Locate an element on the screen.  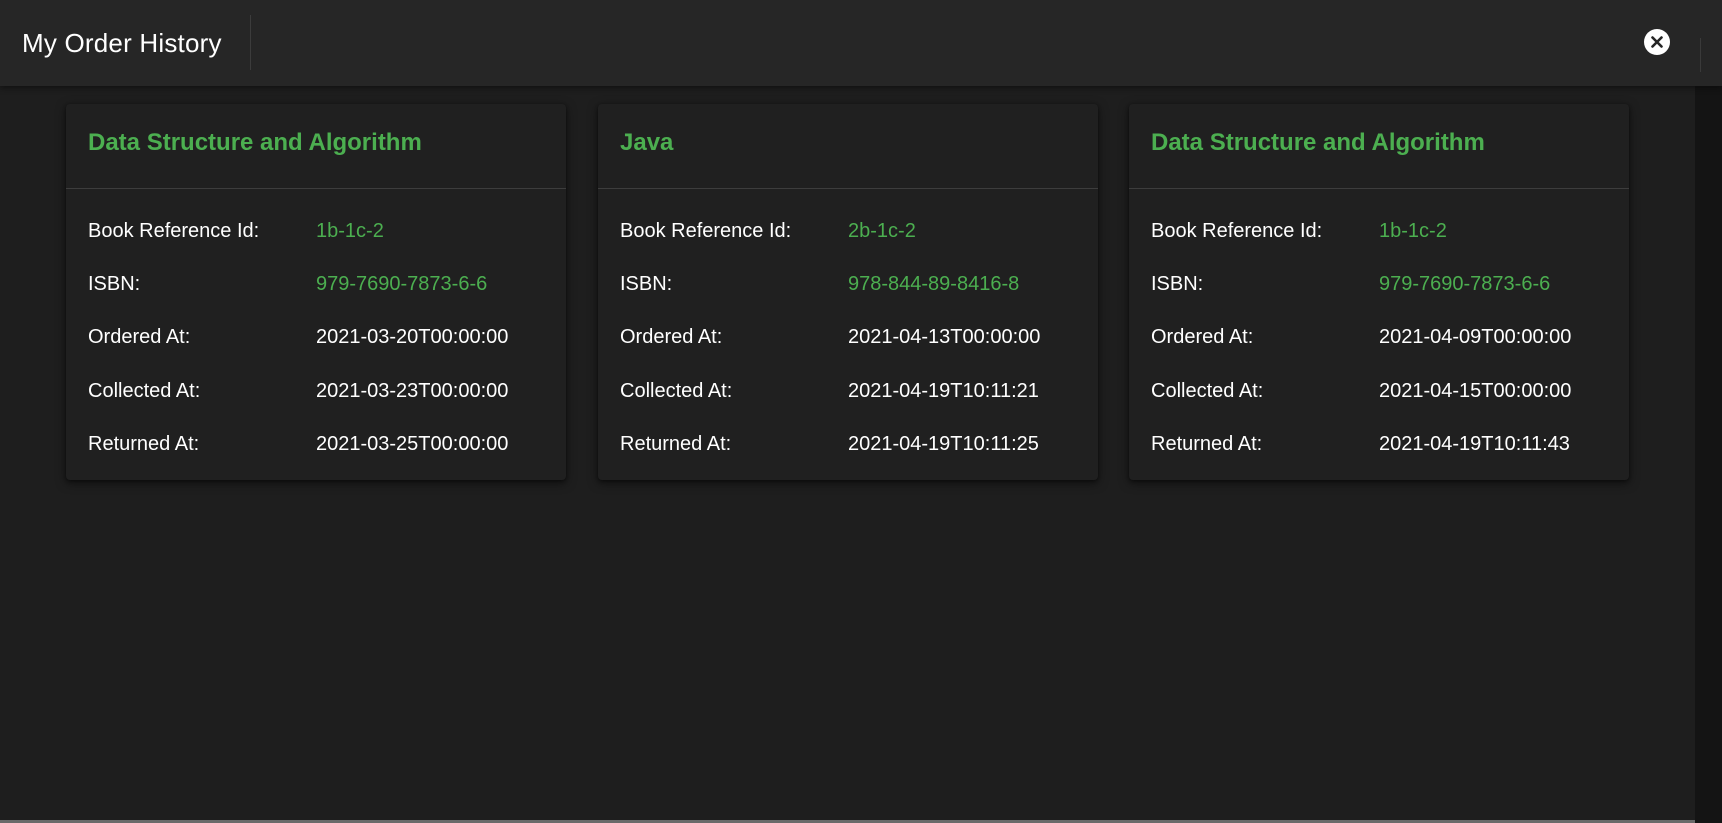
ordered-at-value: 2021-04-09T00:00:00 is located at coordinates (1475, 337).